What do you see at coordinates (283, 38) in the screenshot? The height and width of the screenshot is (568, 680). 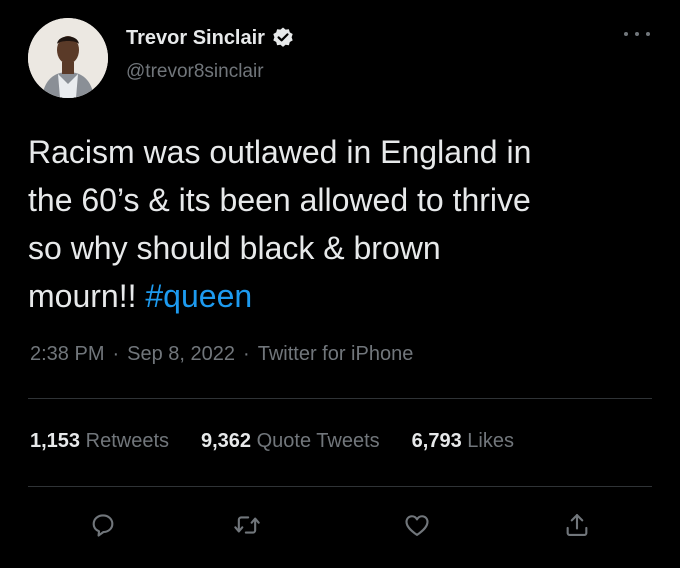 I see `verified-badge-icon` at bounding box center [283, 38].